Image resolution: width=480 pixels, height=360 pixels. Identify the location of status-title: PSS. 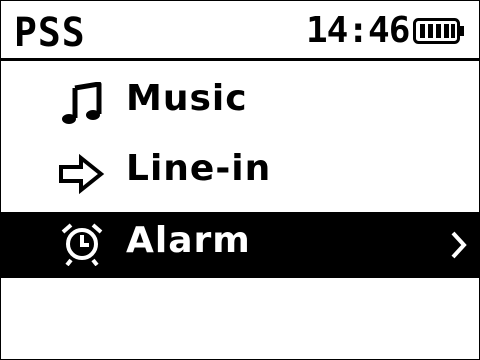
(50, 32).